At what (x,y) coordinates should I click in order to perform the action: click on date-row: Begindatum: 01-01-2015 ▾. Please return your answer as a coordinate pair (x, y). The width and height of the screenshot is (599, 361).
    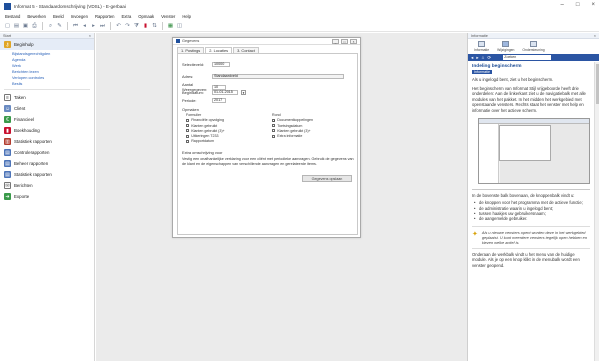
    Looking at the image, I should click on (214, 92).